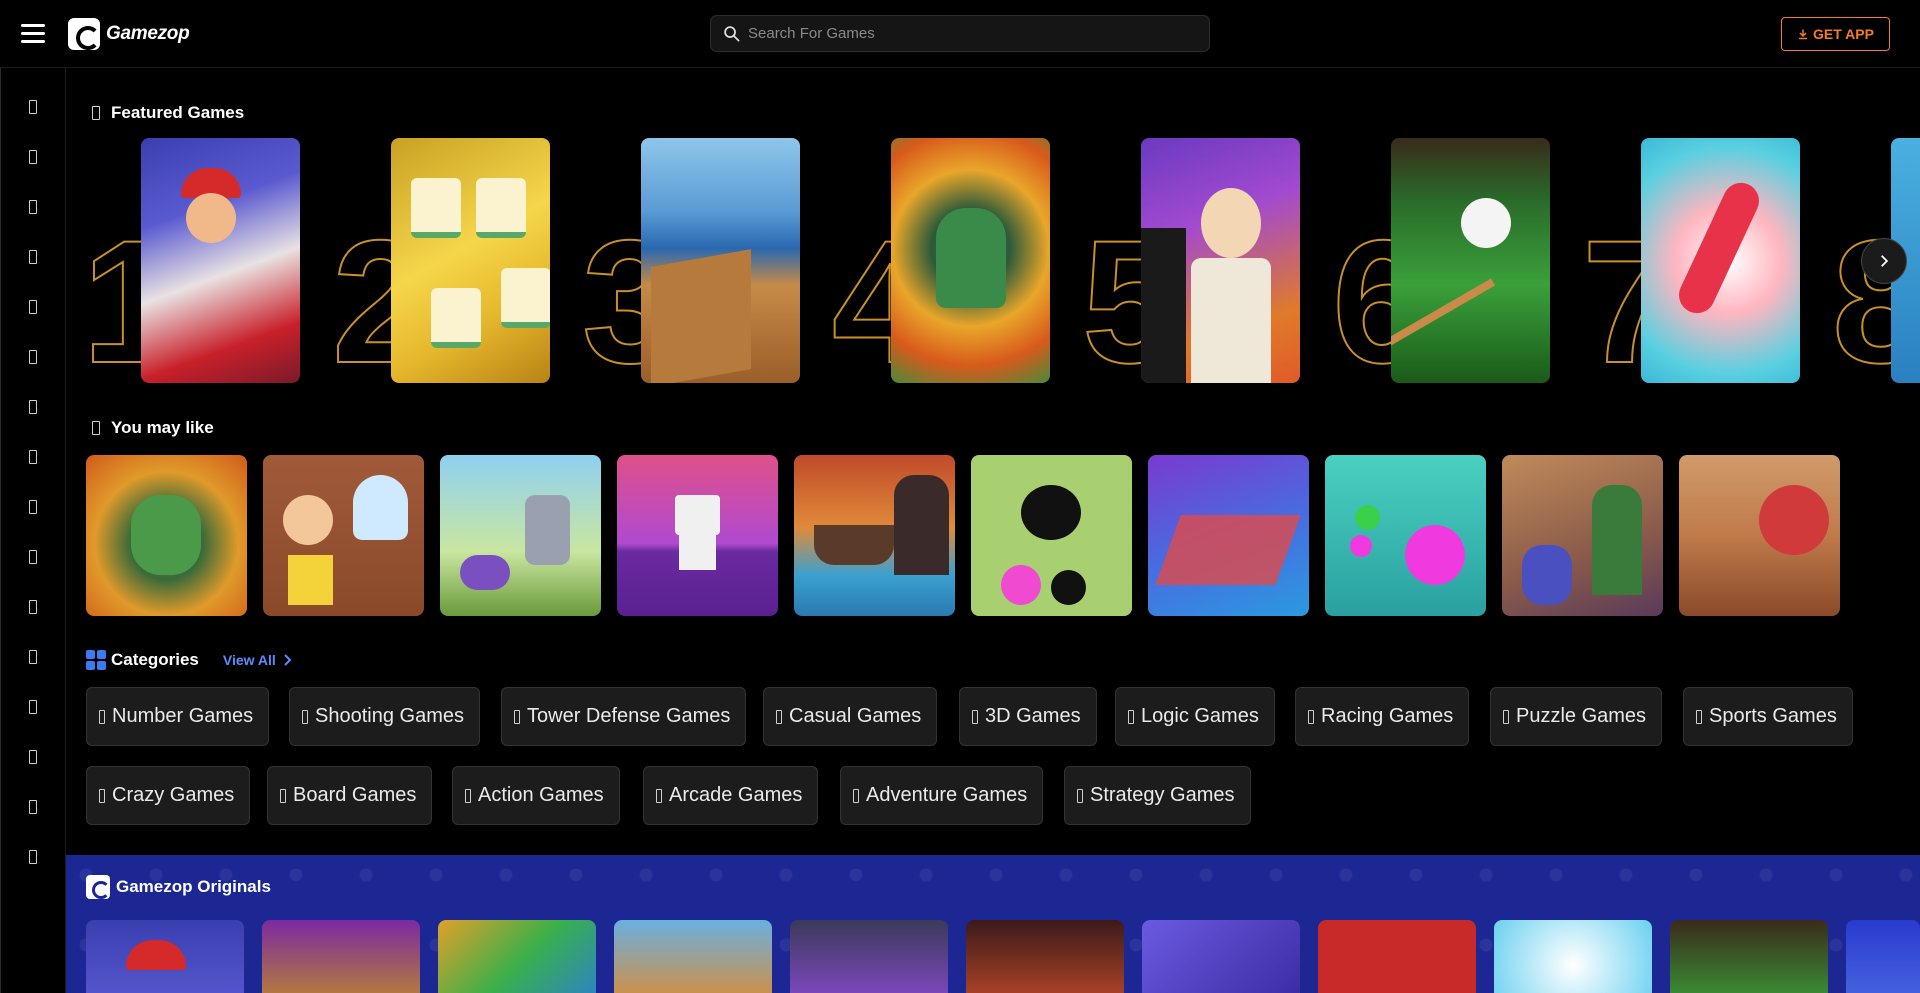 The height and width of the screenshot is (993, 1920). Describe the element at coordinates (942, 795) in the screenshot. I see `category-chip: Adventure Games` at that location.